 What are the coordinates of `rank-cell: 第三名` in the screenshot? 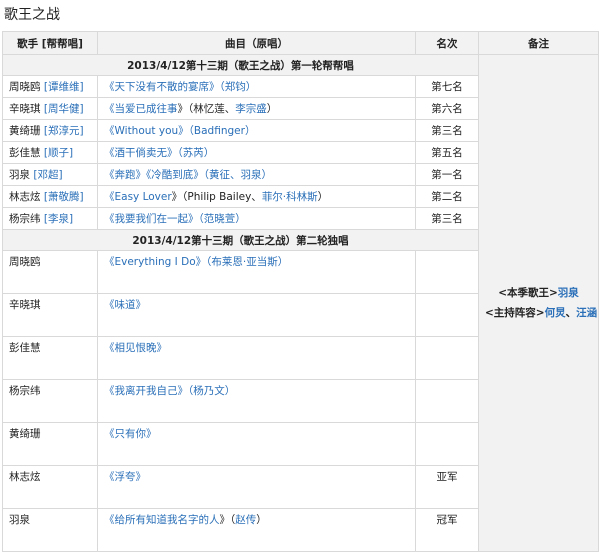 It's located at (447, 130).